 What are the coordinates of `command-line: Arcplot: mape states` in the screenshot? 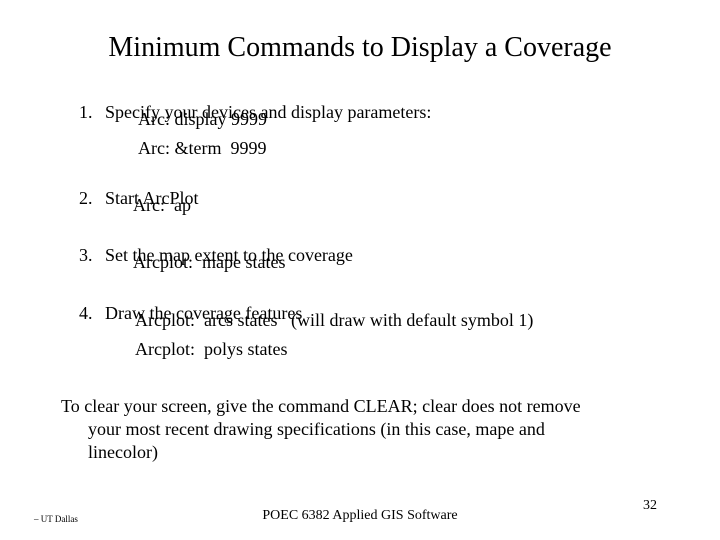 It's located at (209, 262).